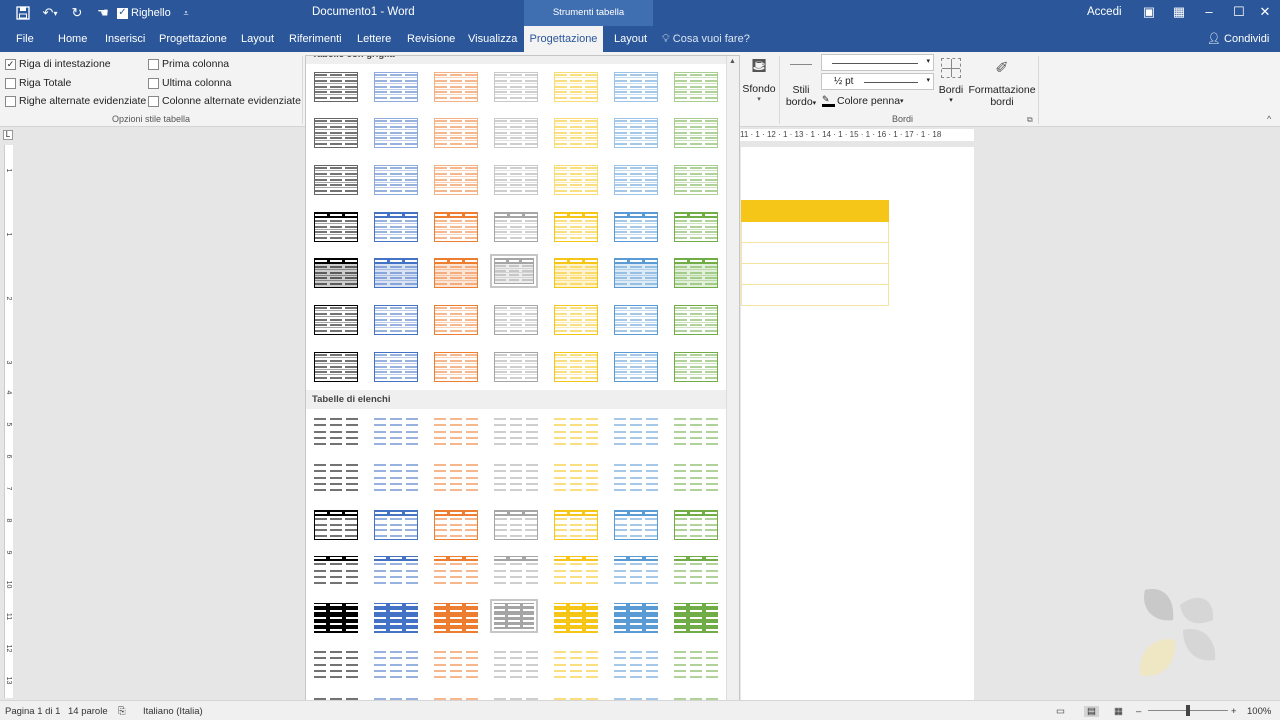 This screenshot has height=720, width=1280. I want to click on tab-table-design: Progettazione, so click(563, 39).